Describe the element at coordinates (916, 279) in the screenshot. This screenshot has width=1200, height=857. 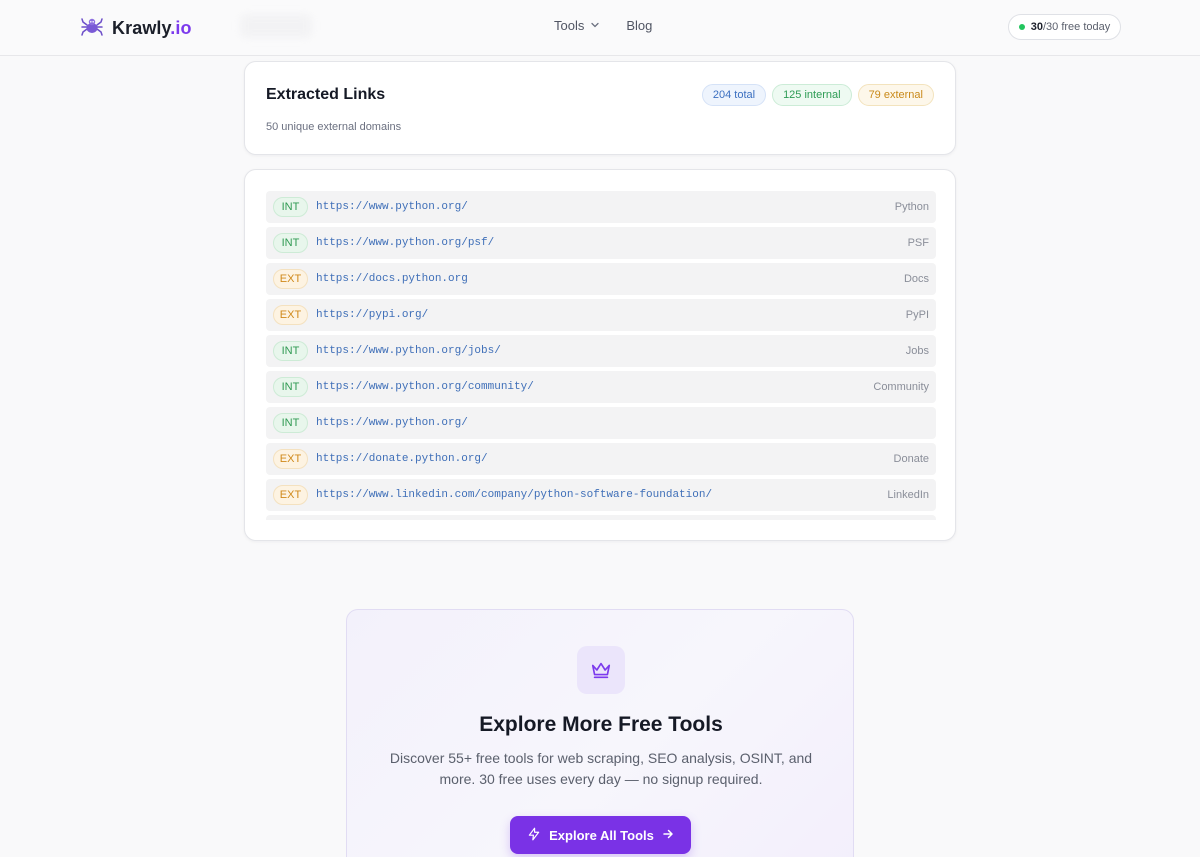
I see `link-anchor-text: Docs` at that location.